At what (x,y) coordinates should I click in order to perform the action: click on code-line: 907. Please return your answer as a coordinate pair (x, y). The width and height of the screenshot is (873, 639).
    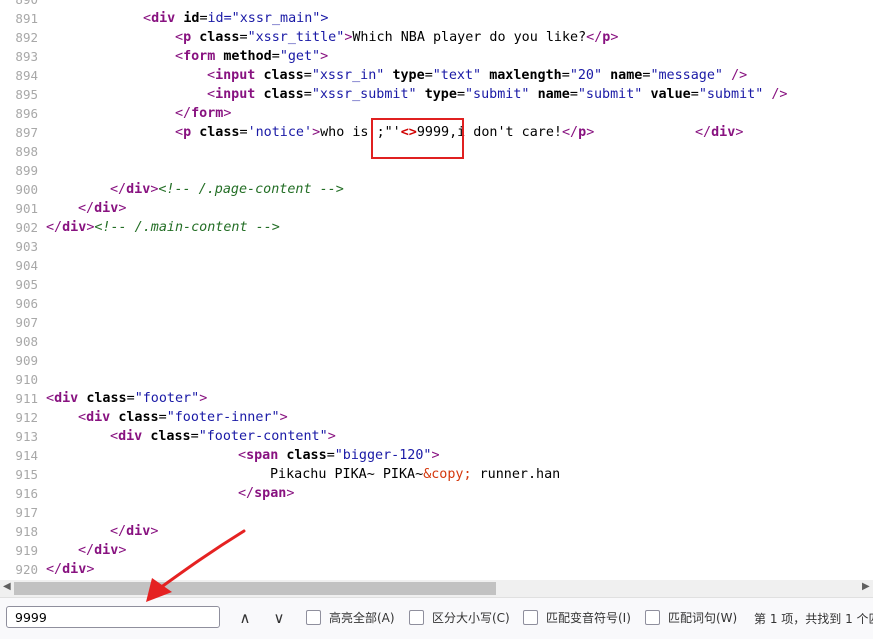
    Looking at the image, I should click on (26, 322).